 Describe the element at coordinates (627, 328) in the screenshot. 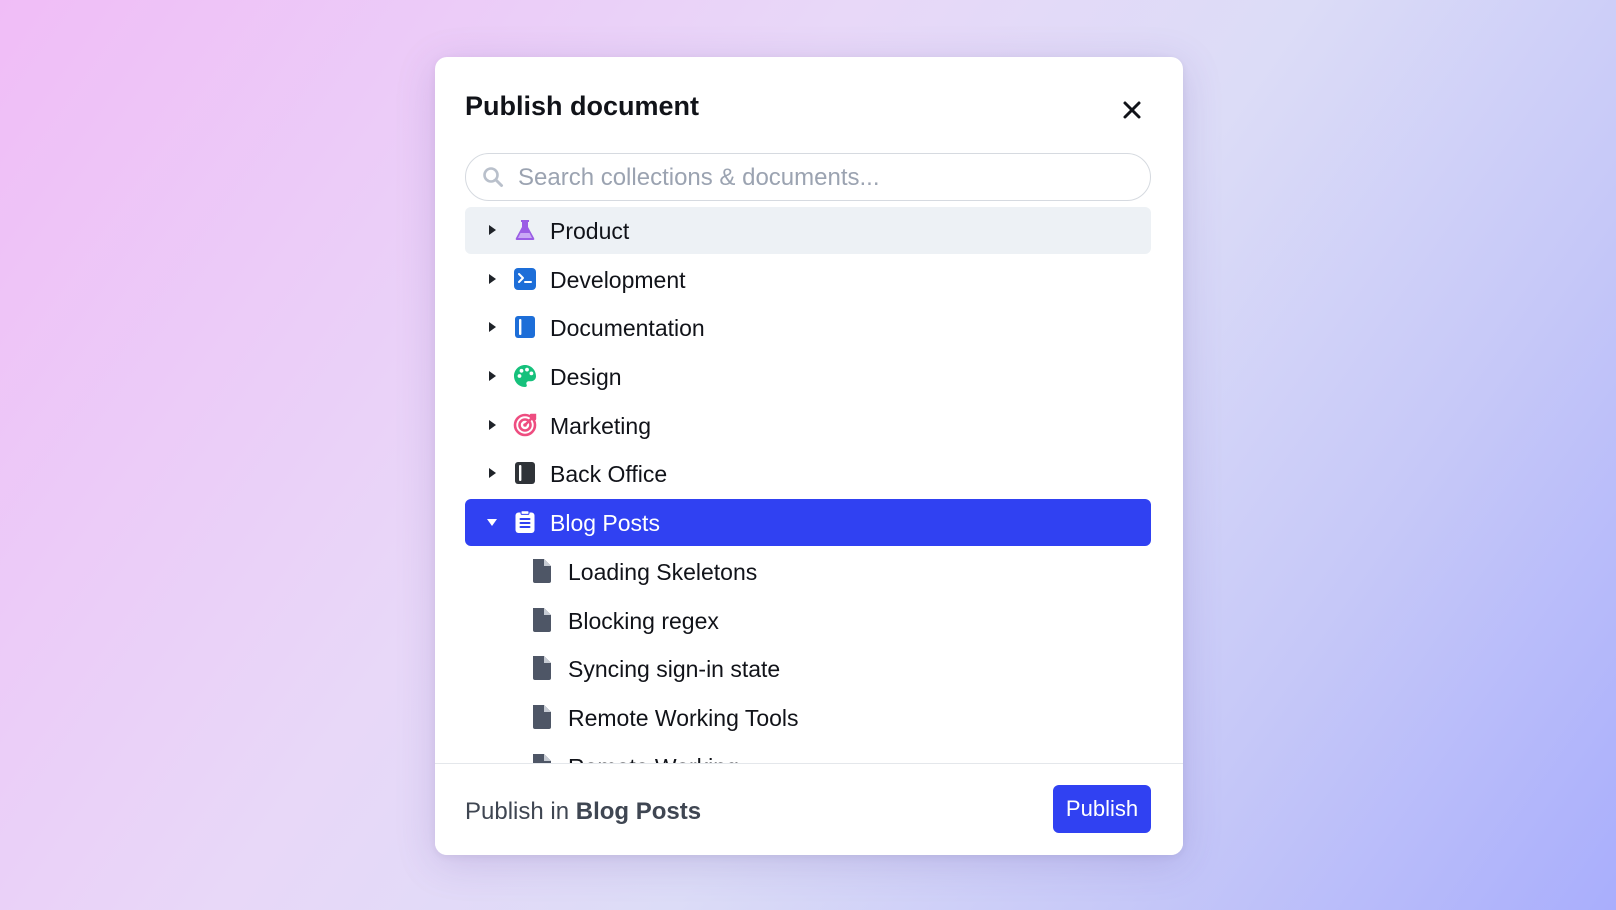

I see `tree-item-label: Documentation` at that location.